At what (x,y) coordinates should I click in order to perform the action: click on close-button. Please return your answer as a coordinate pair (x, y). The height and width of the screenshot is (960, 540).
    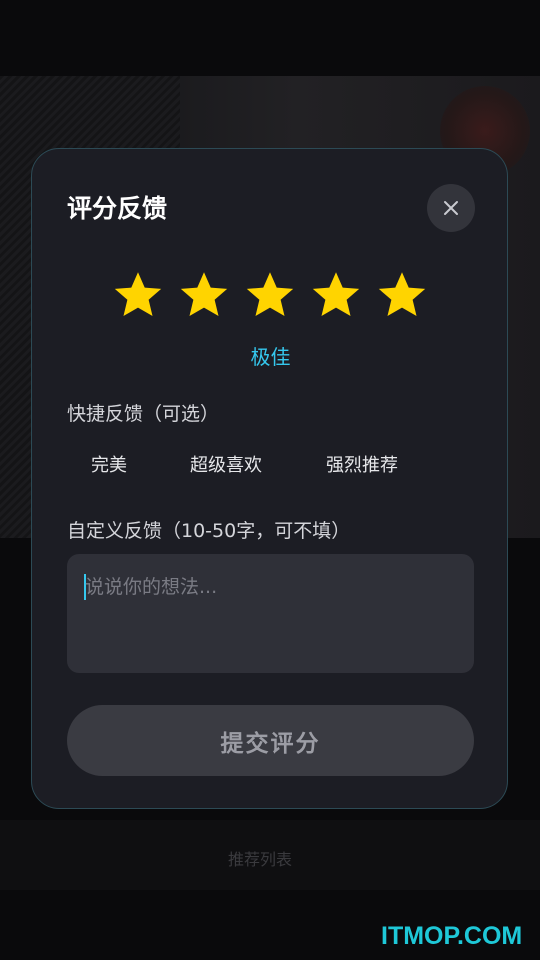
    Looking at the image, I should click on (451, 208).